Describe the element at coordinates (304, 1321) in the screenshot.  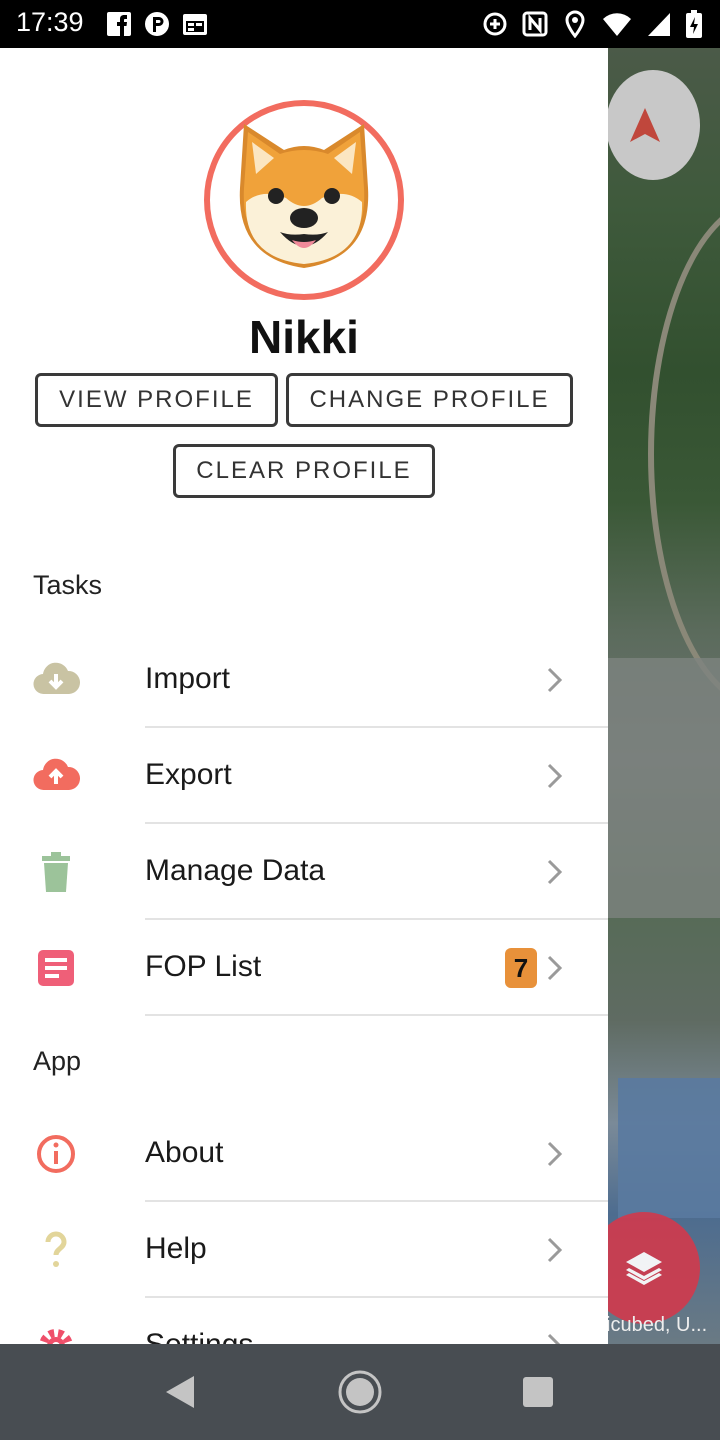
I see `menu-item-settings: Settings` at that location.